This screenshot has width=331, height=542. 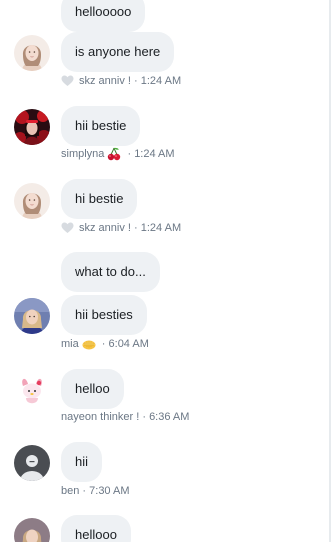 I want to click on message-text: is anyone here, so click(x=118, y=51).